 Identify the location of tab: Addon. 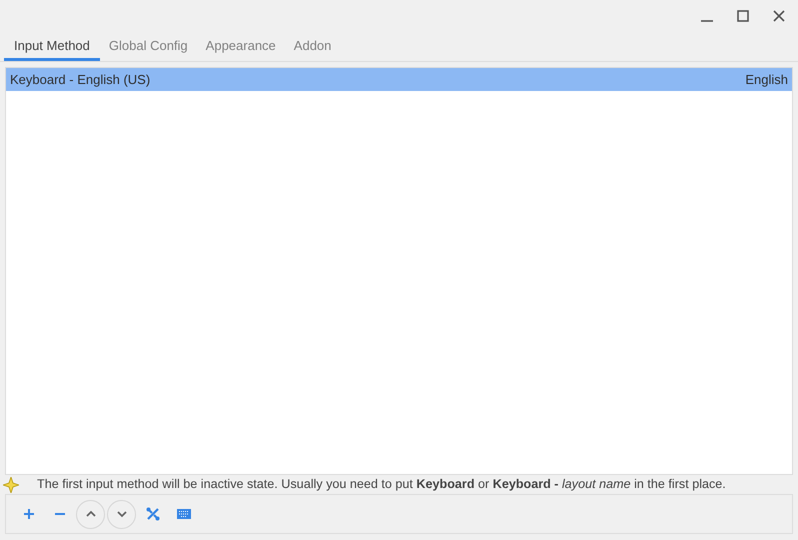
(312, 46).